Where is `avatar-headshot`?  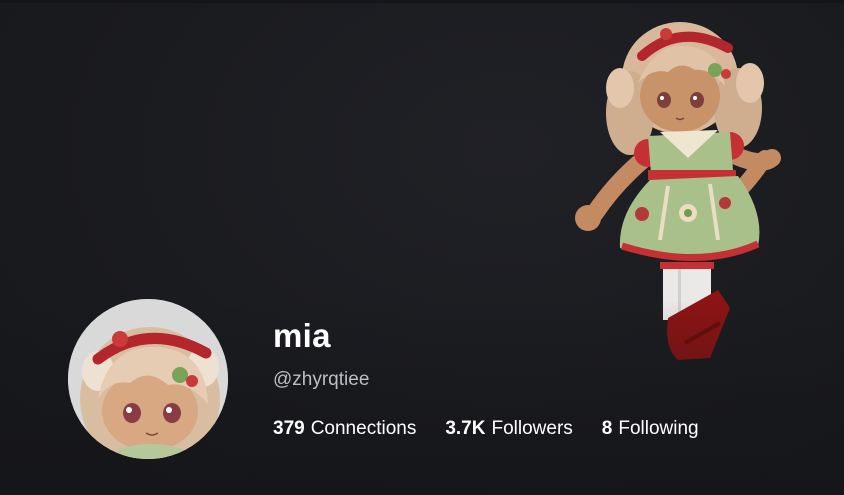 avatar-headshot is located at coordinates (148, 379).